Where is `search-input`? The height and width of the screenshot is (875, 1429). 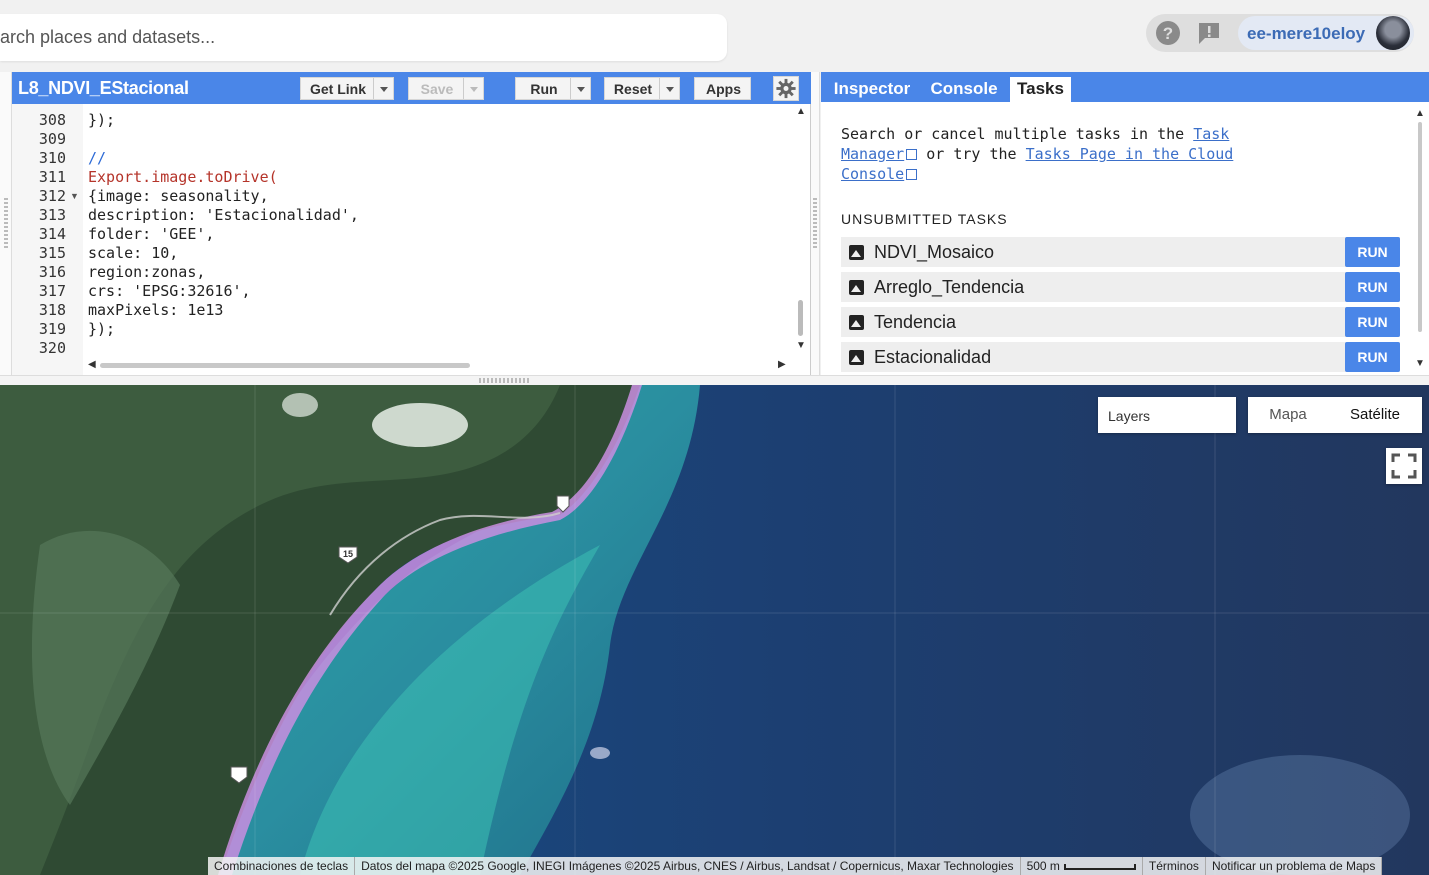 search-input is located at coordinates (363, 37).